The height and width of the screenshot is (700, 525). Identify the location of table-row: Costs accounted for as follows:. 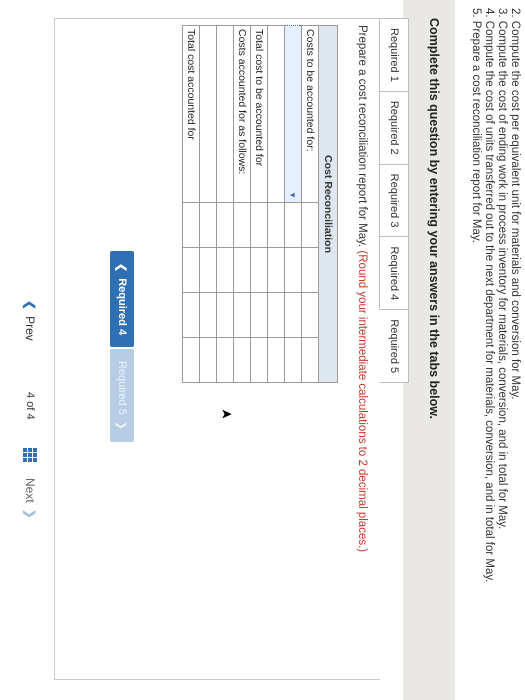
(242, 204).